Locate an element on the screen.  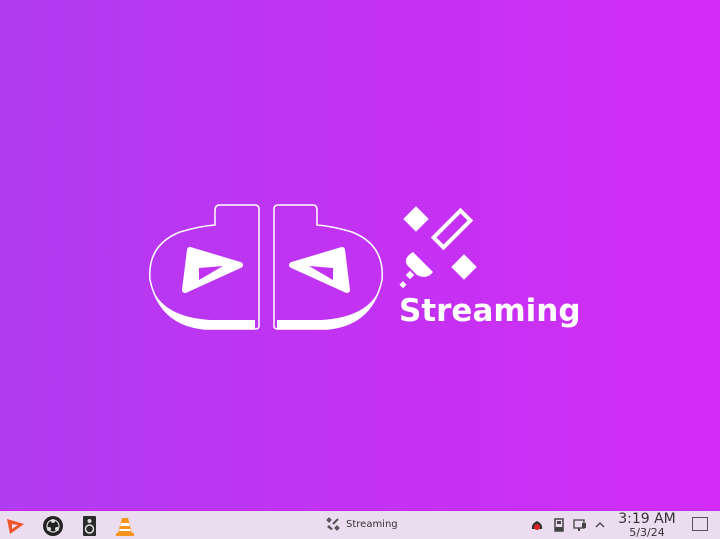
obs-launcher is located at coordinates (53, 526).